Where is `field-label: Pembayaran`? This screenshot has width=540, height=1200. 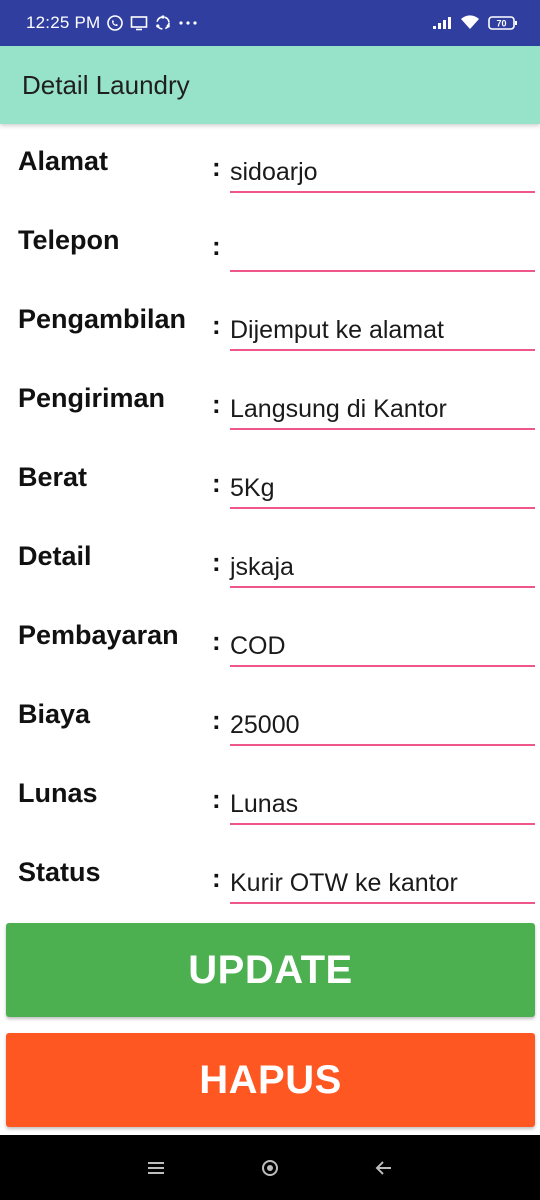
field-label: Pembayaran is located at coordinates (98, 635).